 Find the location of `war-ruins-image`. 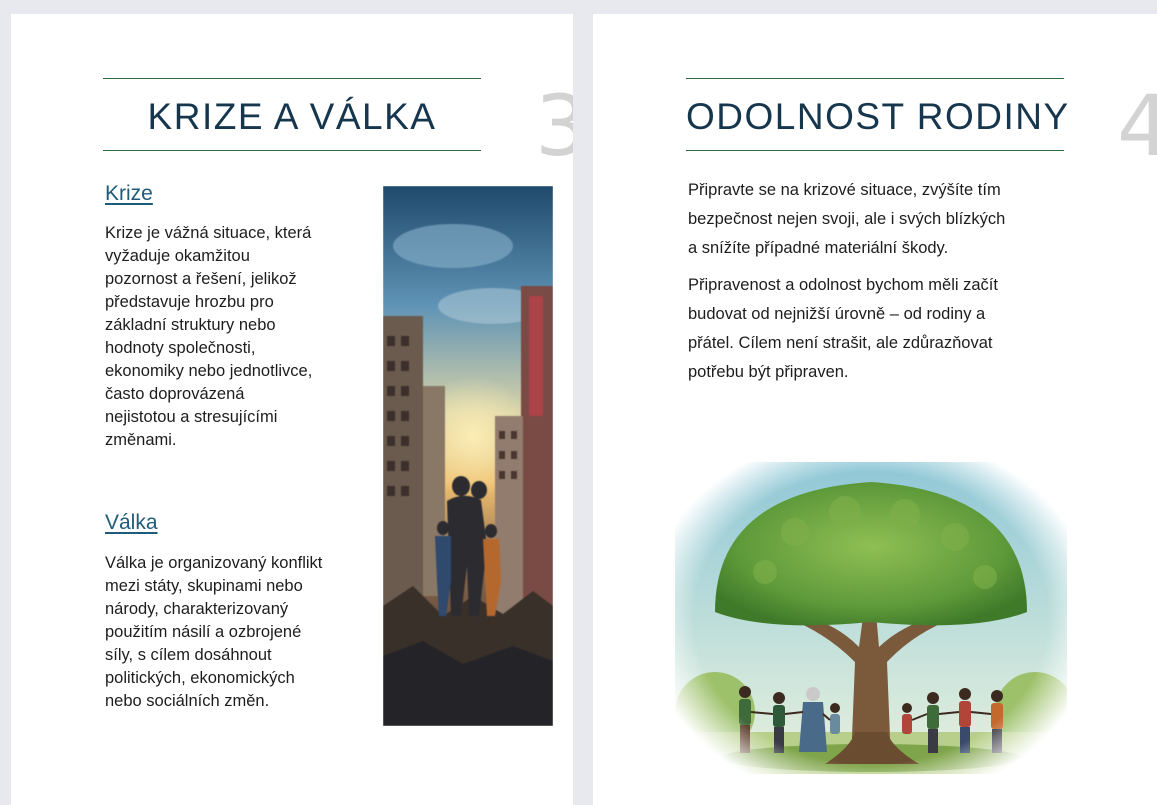

war-ruins-image is located at coordinates (468, 456).